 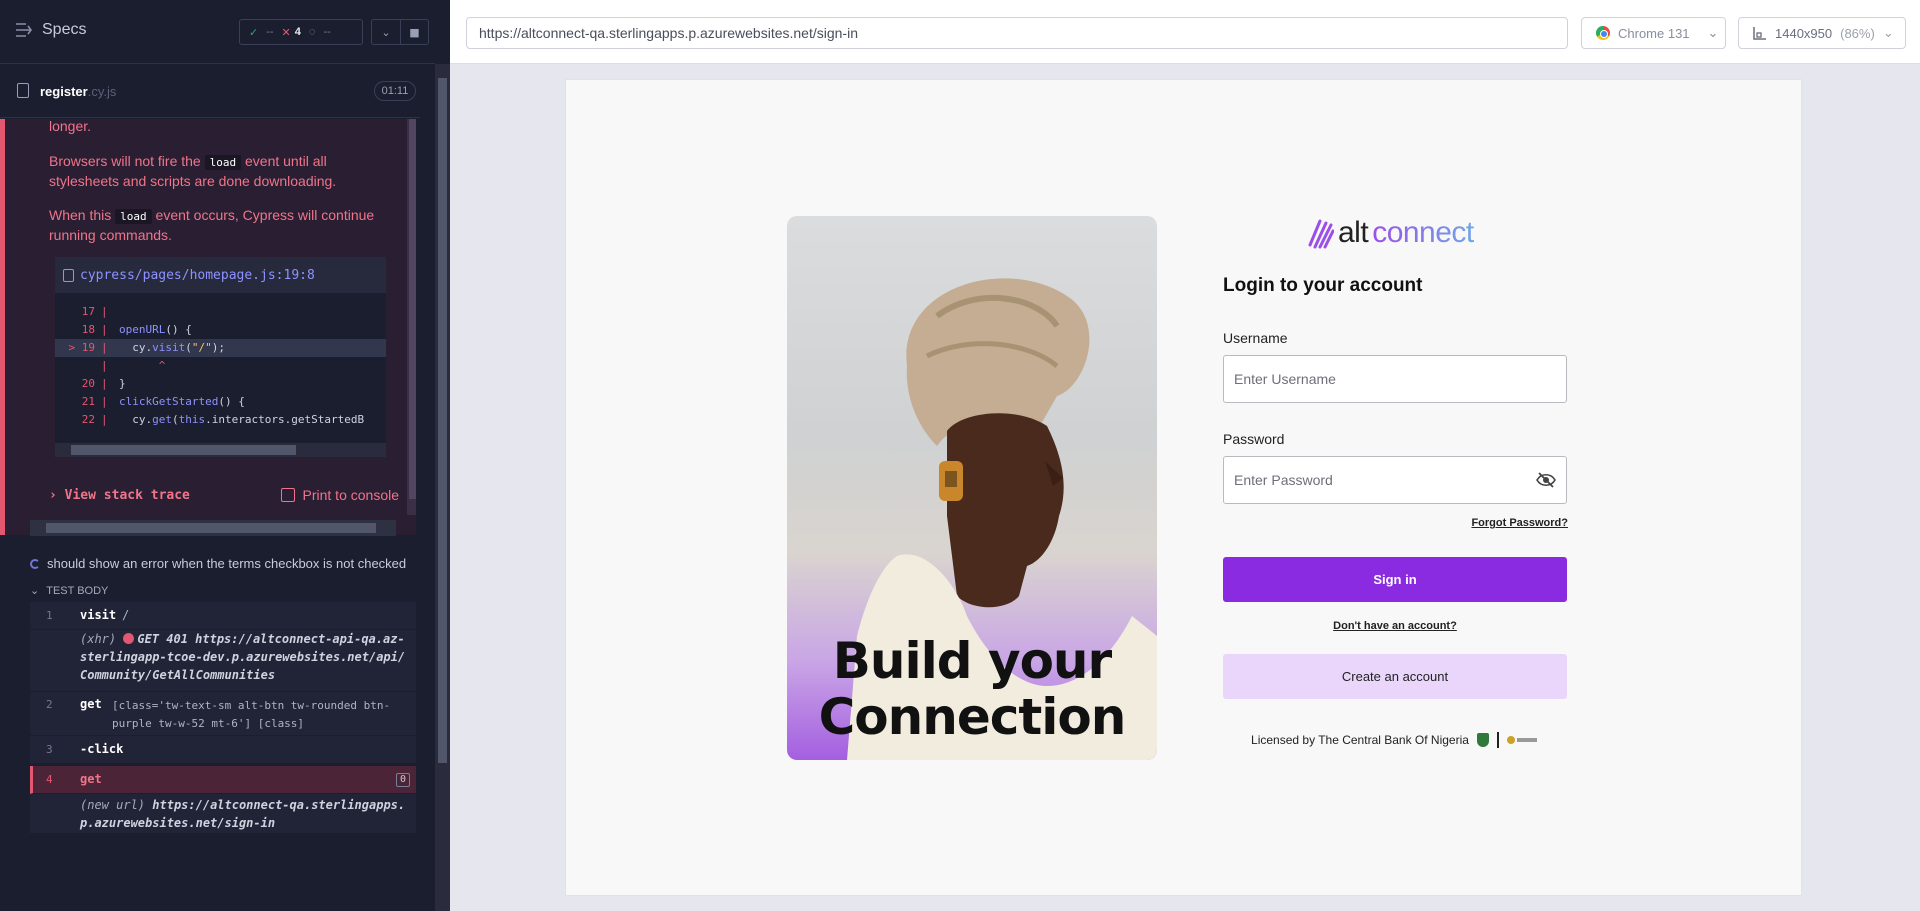 What do you see at coordinates (972, 689) in the screenshot?
I see `hero-tagline: Build your Connection` at bounding box center [972, 689].